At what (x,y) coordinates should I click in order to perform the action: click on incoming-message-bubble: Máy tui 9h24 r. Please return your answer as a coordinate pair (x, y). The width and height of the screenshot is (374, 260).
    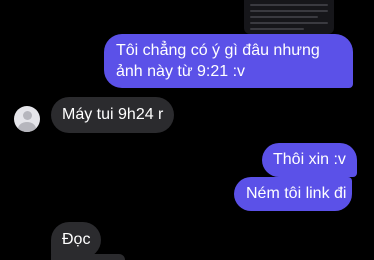
    Looking at the image, I should click on (113, 115).